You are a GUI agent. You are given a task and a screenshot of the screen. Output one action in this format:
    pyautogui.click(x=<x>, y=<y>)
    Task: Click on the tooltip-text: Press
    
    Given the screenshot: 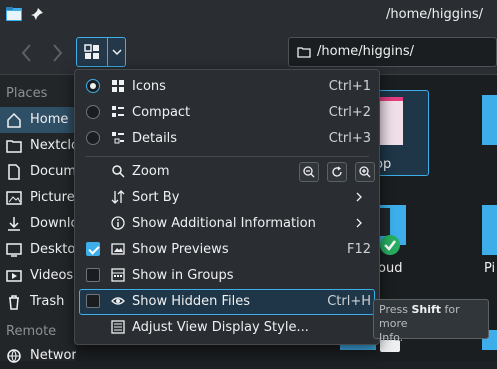 What is the action you would take?
    pyautogui.click(x=395, y=309)
    